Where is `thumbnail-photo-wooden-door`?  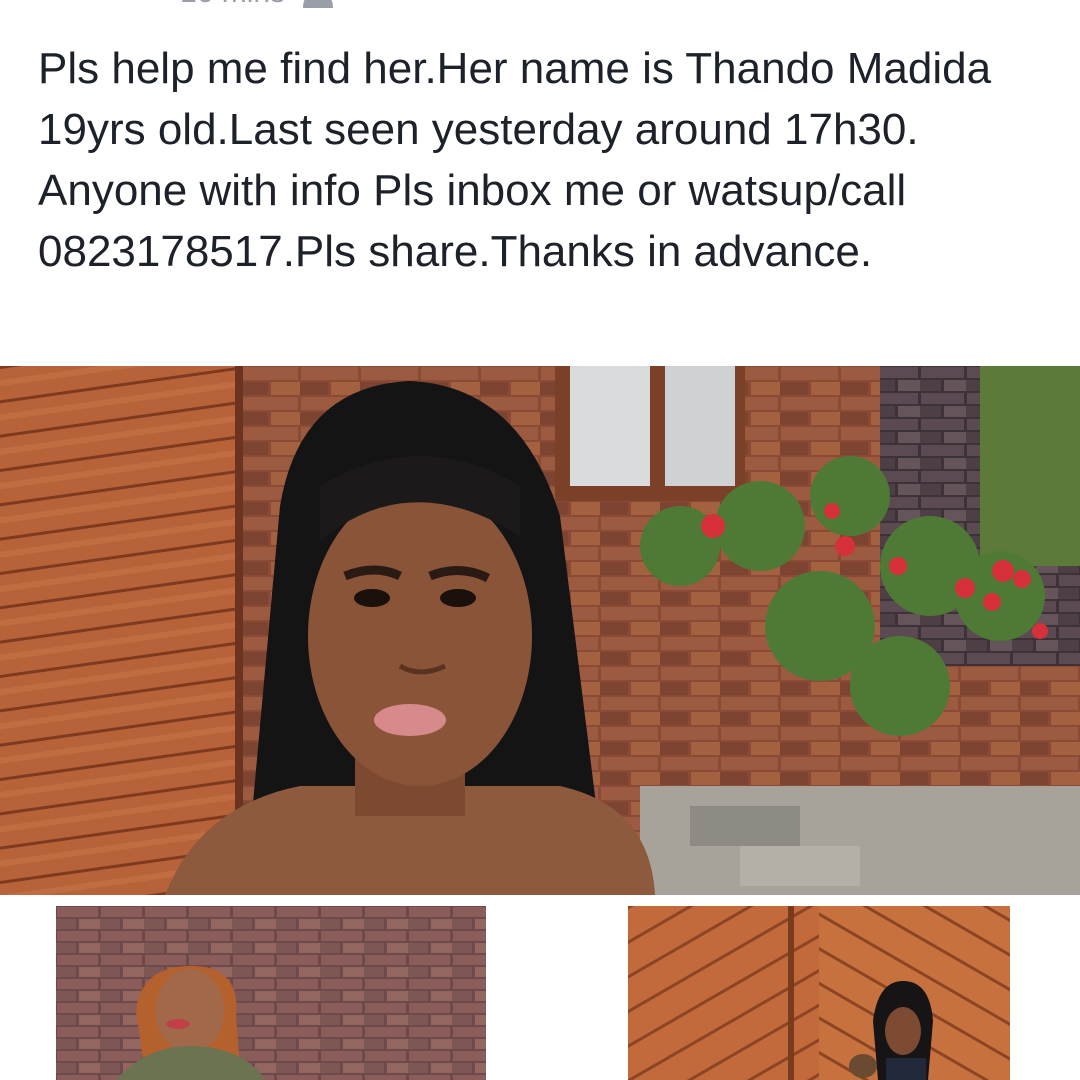
thumbnail-photo-wooden-door is located at coordinates (819, 993).